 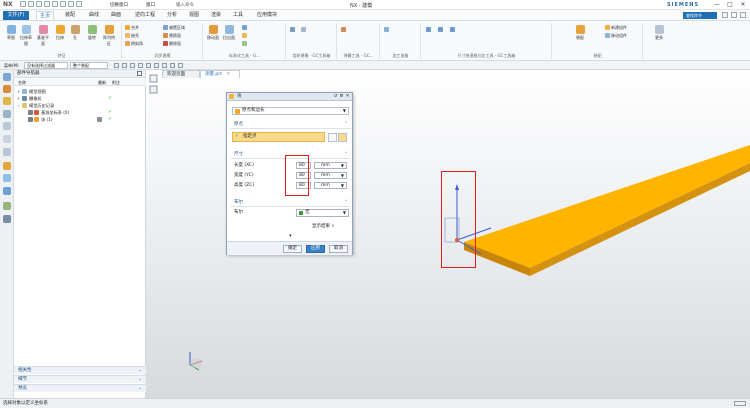 I want to click on shell-button: 抽壳, so click(x=132, y=36).